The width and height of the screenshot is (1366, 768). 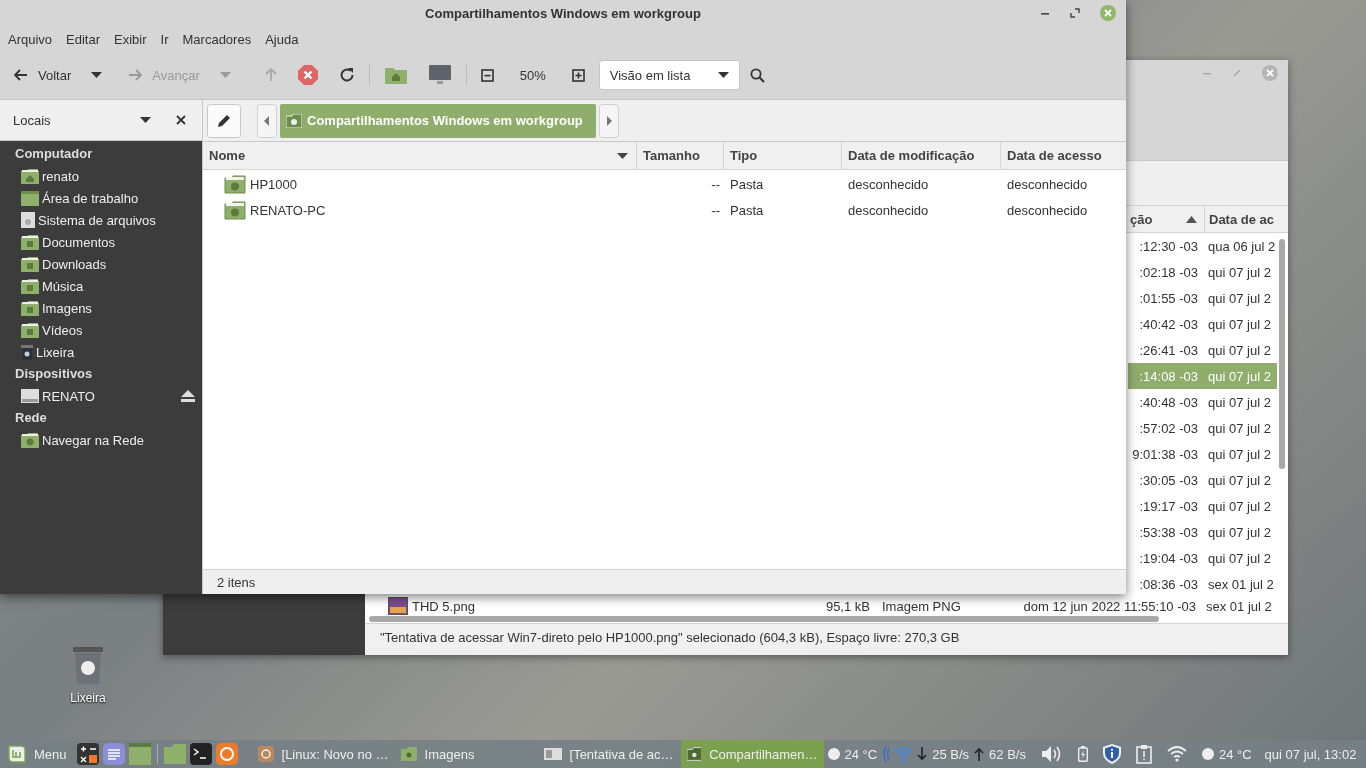 I want to click on stop-icon, so click(x=307, y=75).